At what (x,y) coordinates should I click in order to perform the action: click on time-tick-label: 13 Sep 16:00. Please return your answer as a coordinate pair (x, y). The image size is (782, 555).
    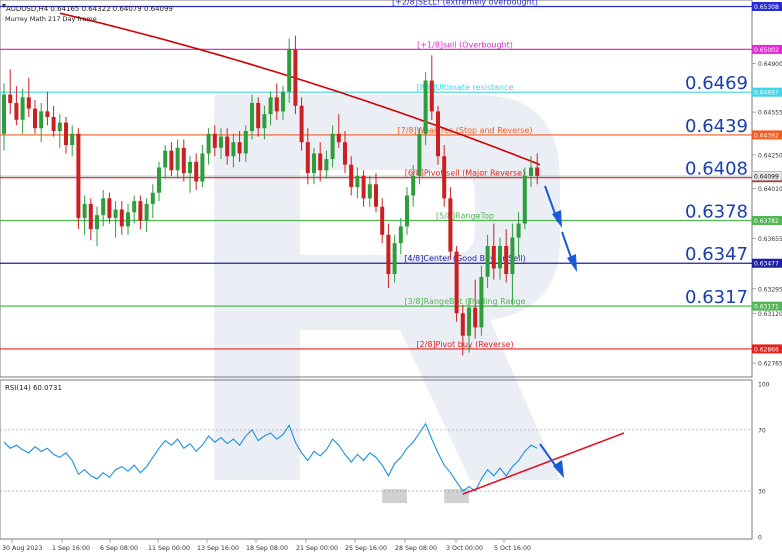
    Looking at the image, I should click on (218, 548).